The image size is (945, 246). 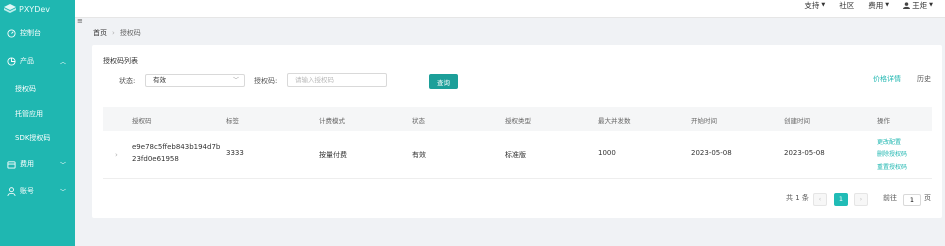 I want to click on logo: PXYDev, so click(x=37, y=9).